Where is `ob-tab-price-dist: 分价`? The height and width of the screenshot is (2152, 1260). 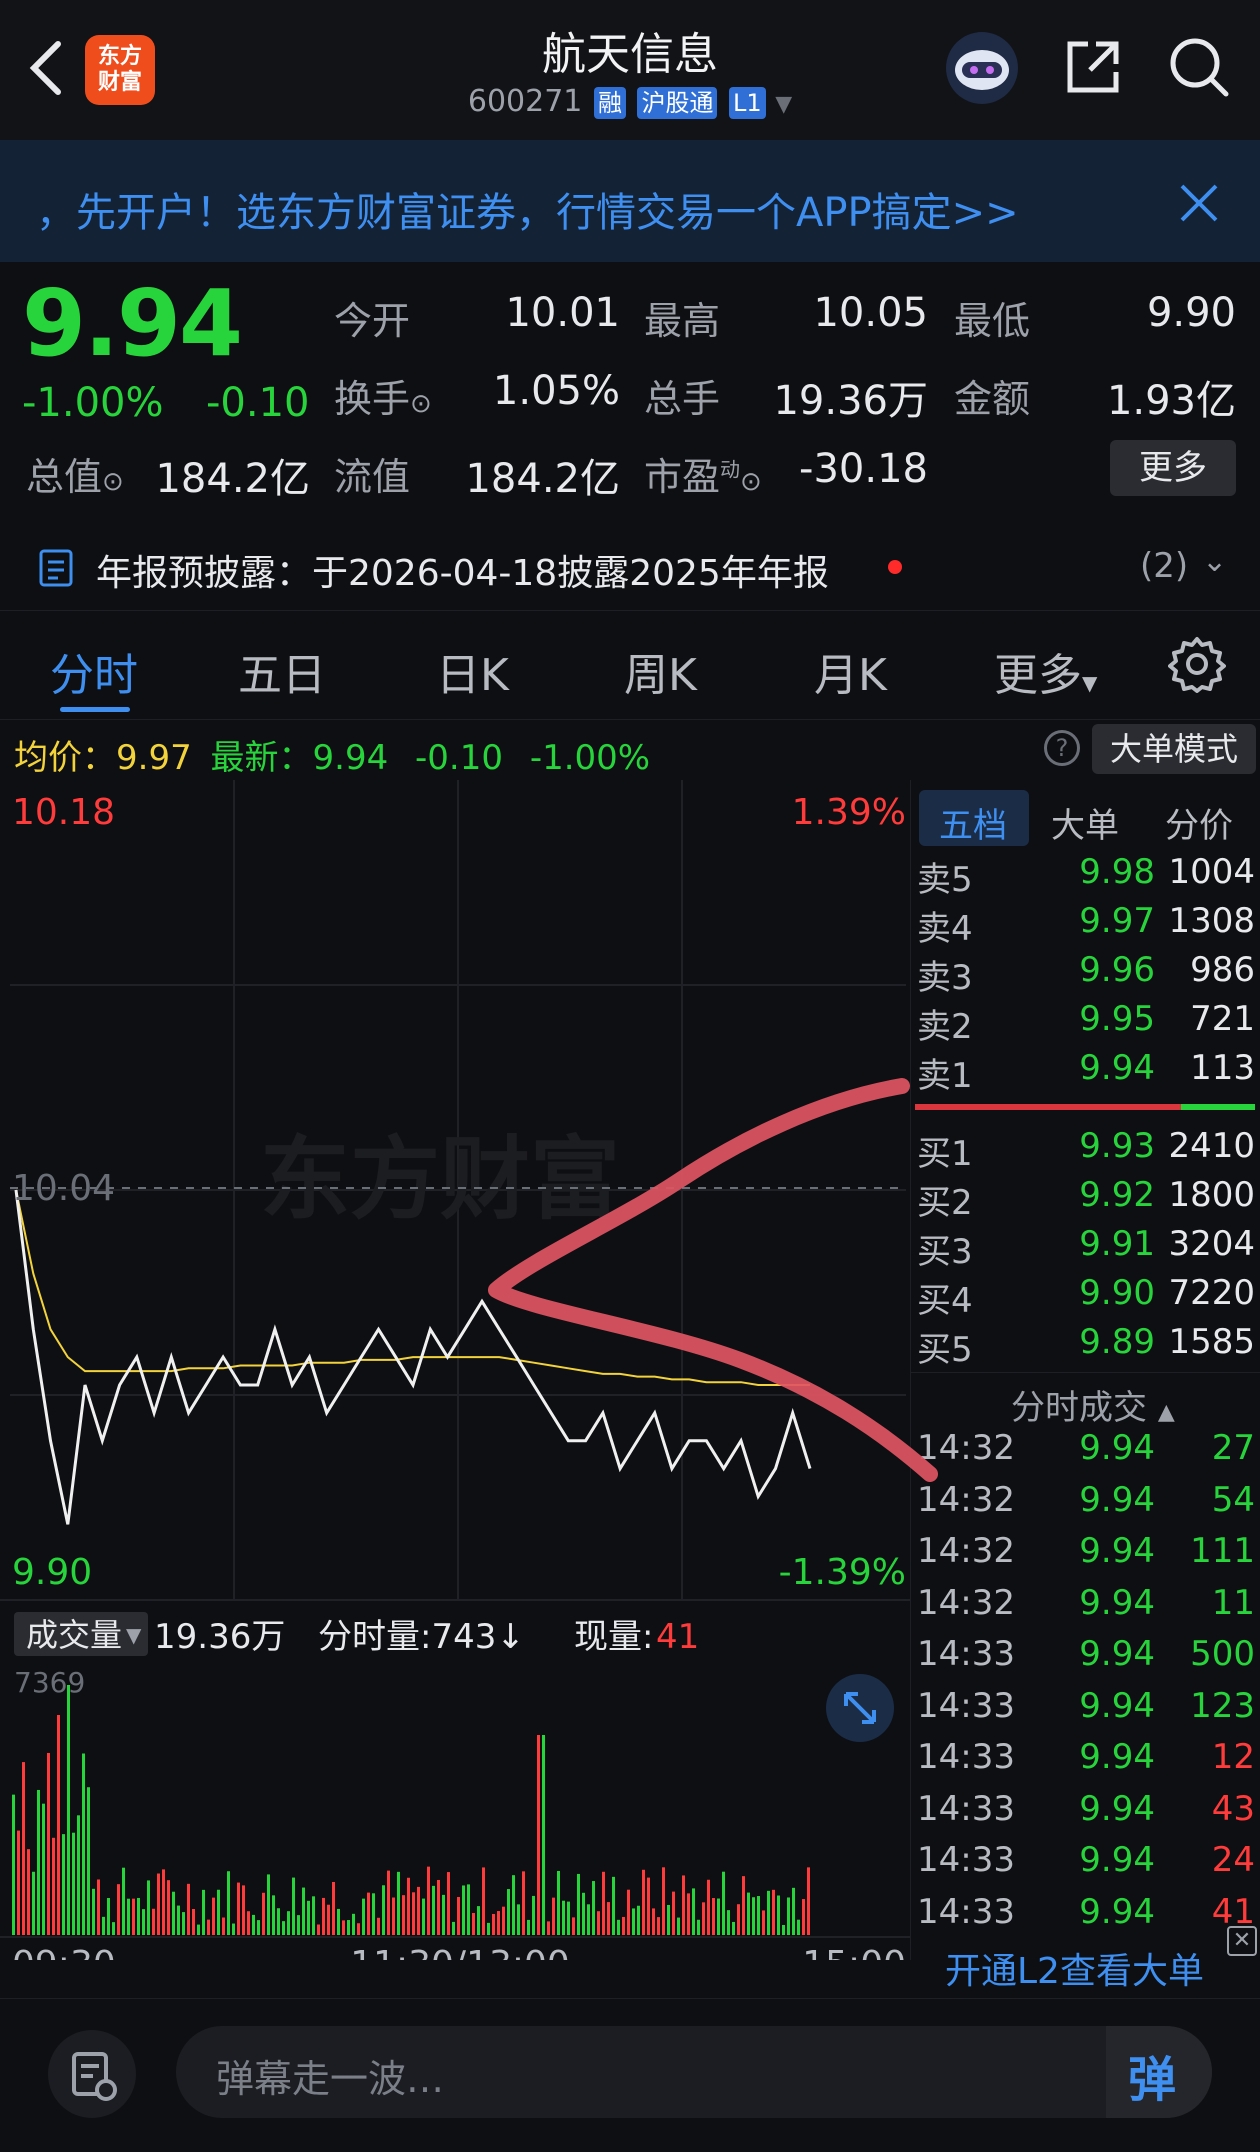
ob-tab-price-dist: 分价 is located at coordinates (1199, 822).